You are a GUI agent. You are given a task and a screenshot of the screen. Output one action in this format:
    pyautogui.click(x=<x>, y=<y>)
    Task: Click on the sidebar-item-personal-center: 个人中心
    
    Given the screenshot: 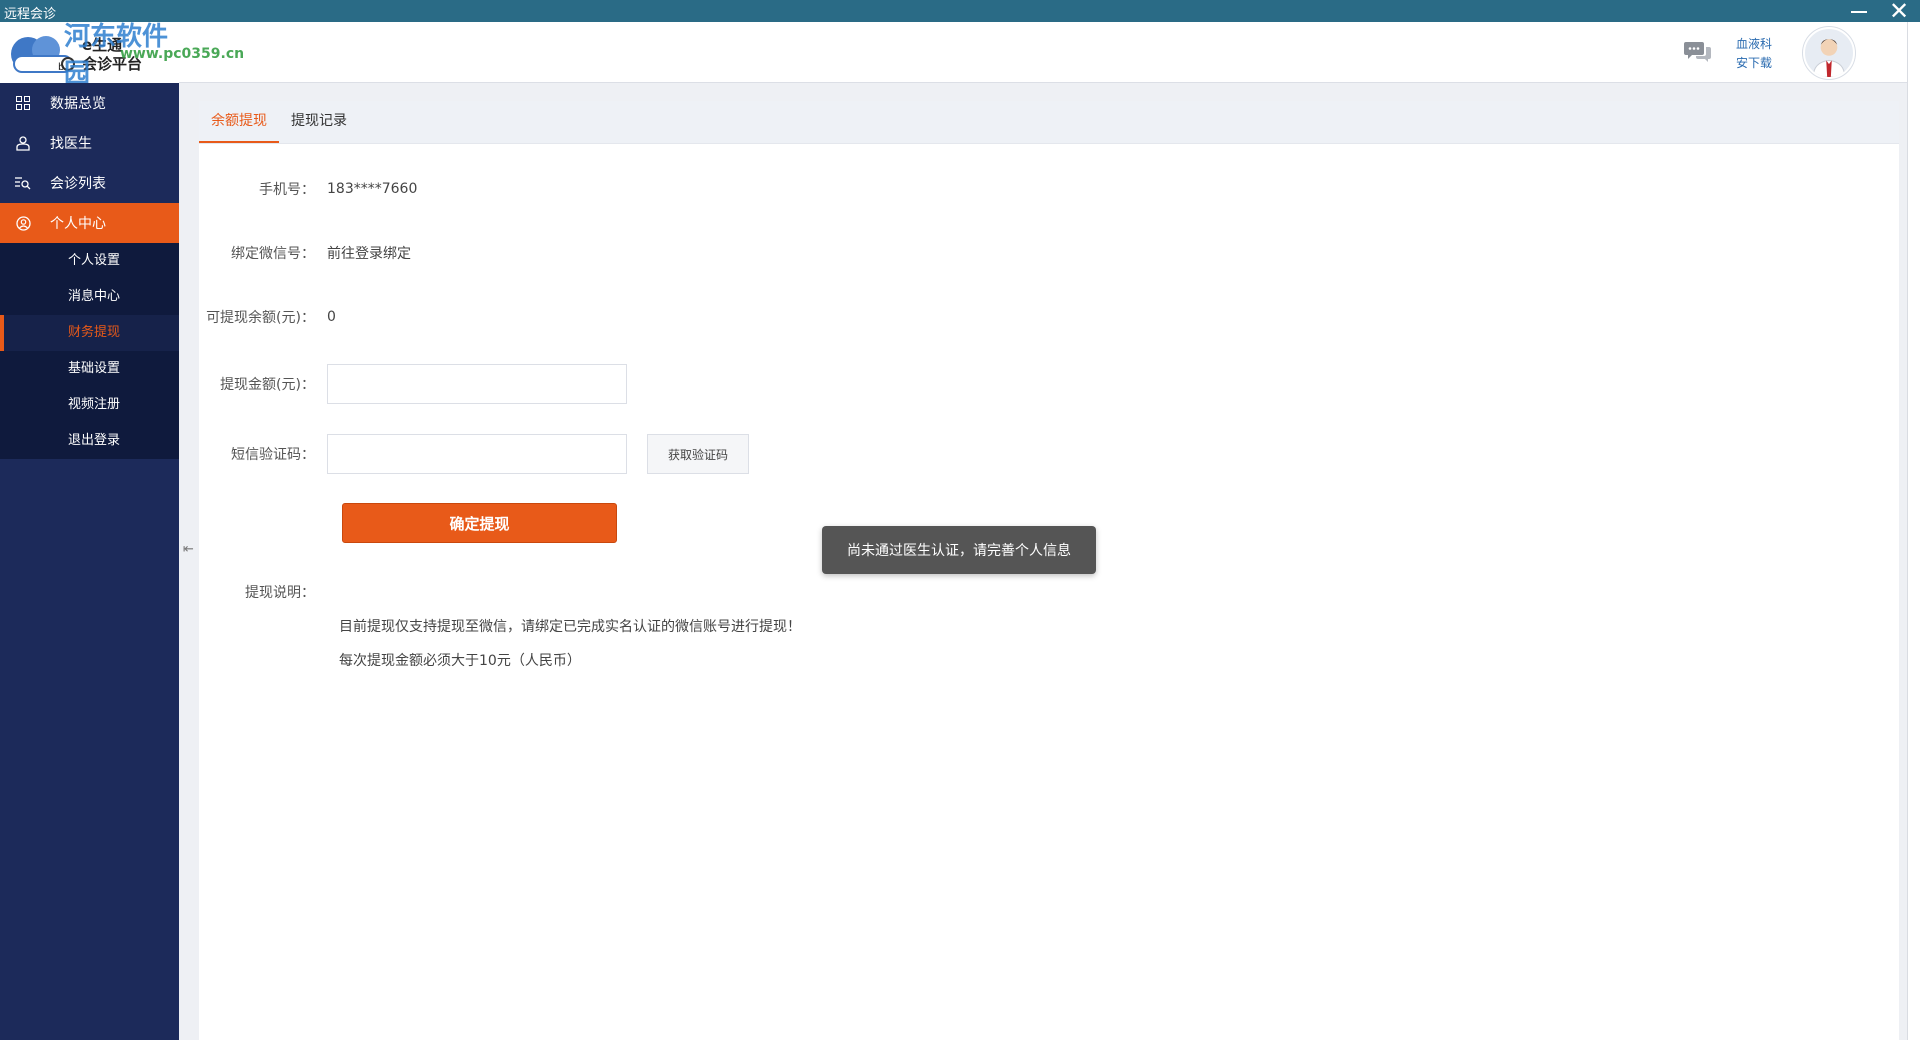 What is the action you would take?
    pyautogui.click(x=89, y=223)
    